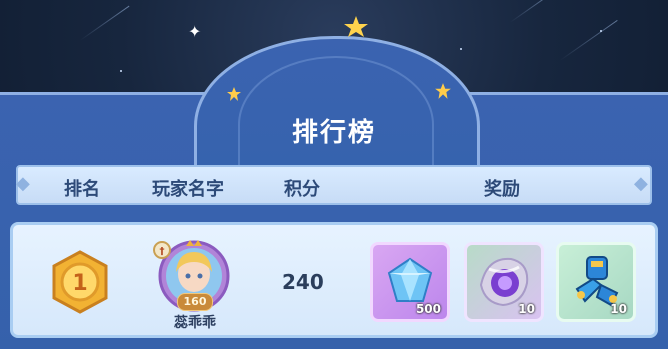 This screenshot has height=349, width=668. Describe the element at coordinates (333, 133) in the screenshot. I see `page-title: 排行榜` at that location.